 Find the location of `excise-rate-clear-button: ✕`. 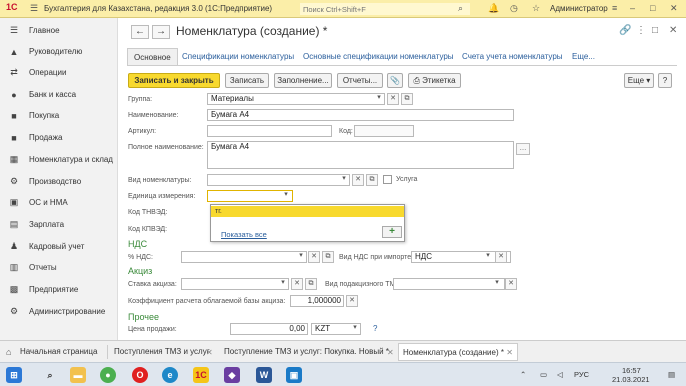

excise-rate-clear-button: ✕ is located at coordinates (297, 284).